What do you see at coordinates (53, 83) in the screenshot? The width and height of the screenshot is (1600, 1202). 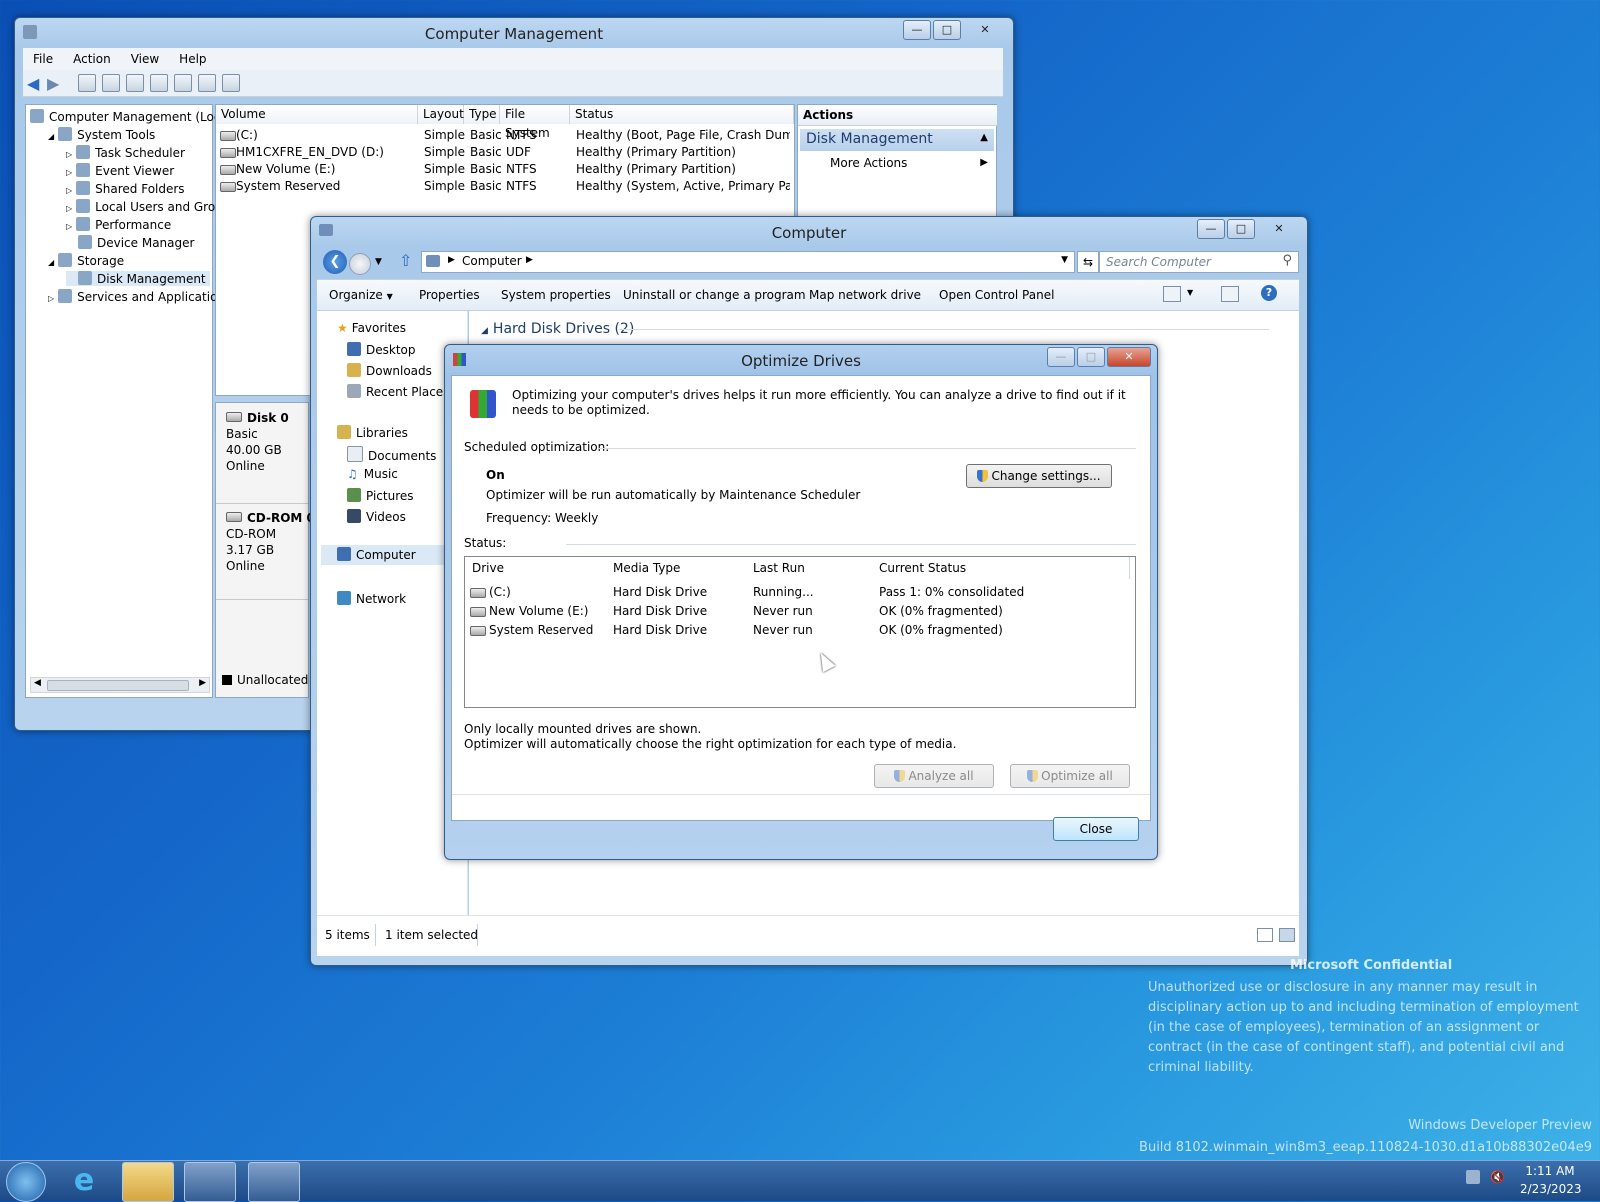 I see `forward-arrow-icon: ▶` at bounding box center [53, 83].